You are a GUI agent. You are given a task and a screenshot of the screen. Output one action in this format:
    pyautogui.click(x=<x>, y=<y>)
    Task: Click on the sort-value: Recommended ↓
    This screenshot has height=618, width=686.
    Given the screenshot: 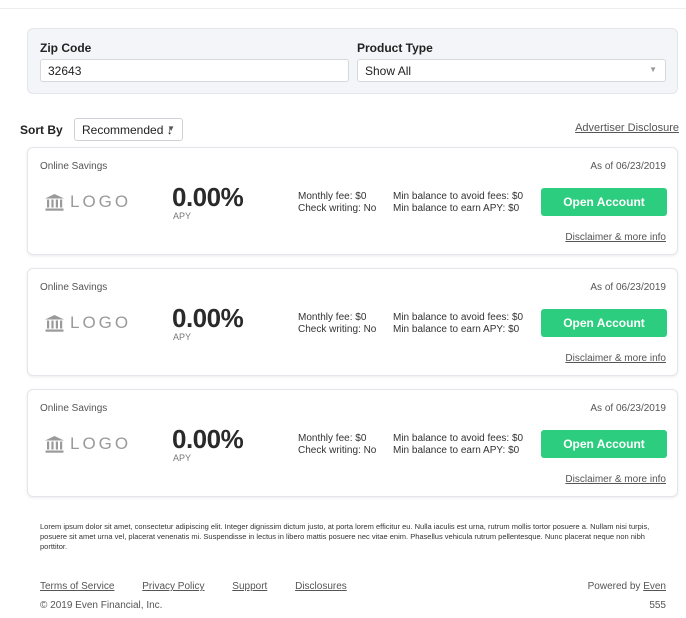 What is the action you would take?
    pyautogui.click(x=127, y=130)
    